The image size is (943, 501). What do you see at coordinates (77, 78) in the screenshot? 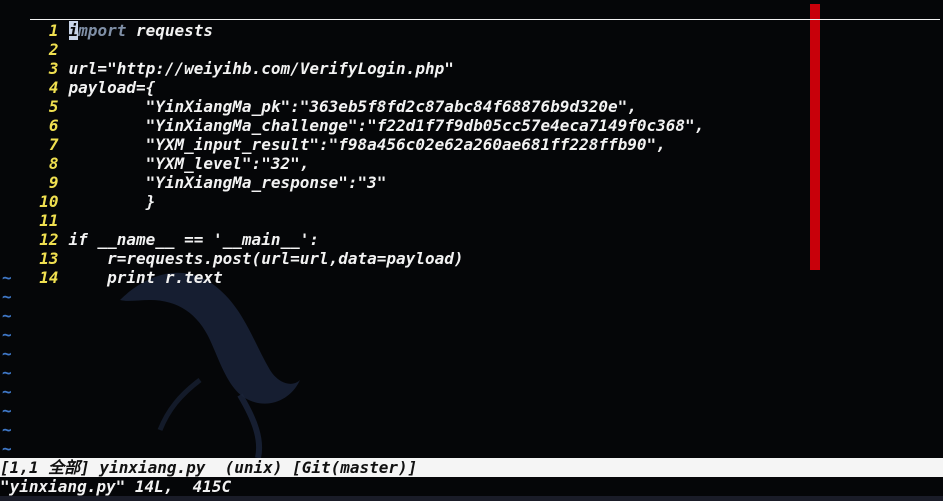
I see `code-line-4: 4 payload={` at bounding box center [77, 78].